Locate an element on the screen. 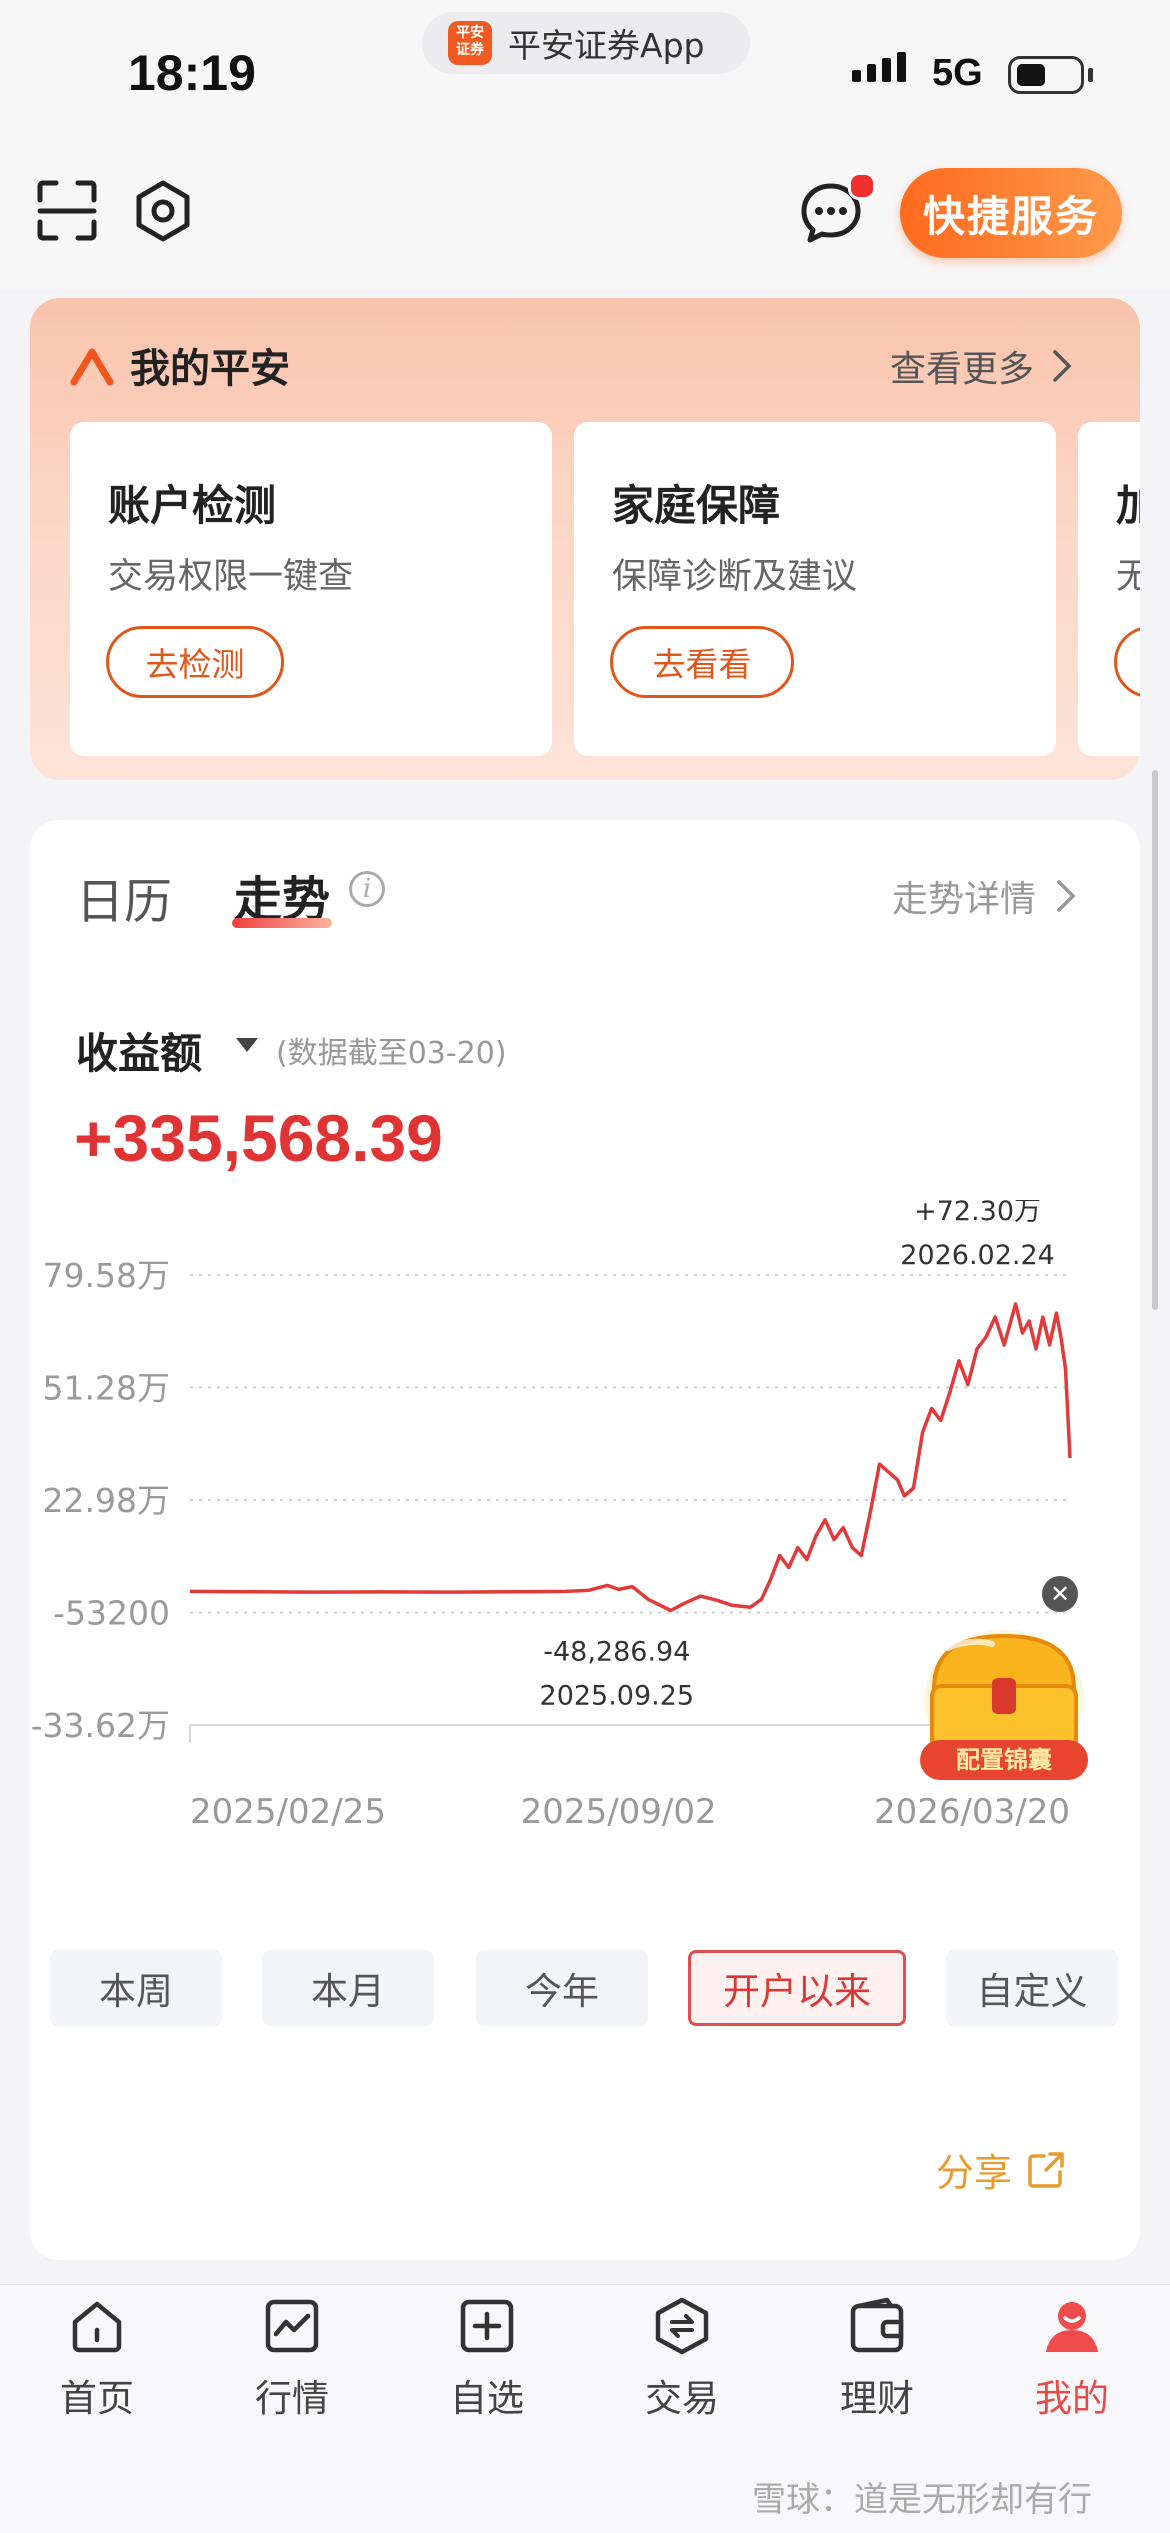 Image resolution: width=1170 pixels, height=2533 pixels. profile-icon is located at coordinates (1072, 2327).